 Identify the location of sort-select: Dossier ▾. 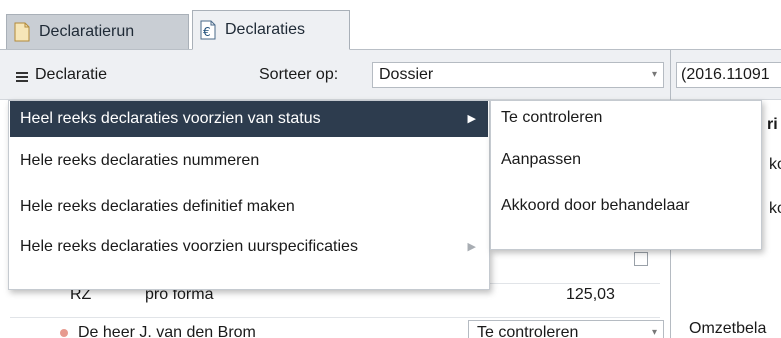
(518, 75).